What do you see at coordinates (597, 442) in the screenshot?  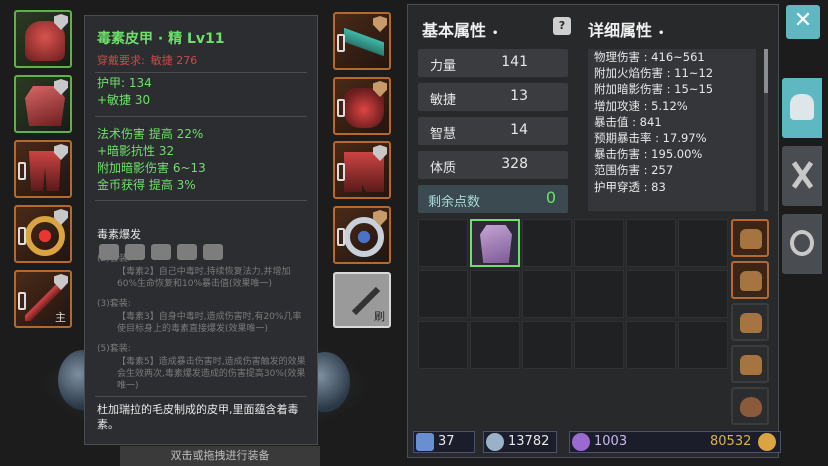 I see `currency-bar: 37 13782 1003 80532` at bounding box center [597, 442].